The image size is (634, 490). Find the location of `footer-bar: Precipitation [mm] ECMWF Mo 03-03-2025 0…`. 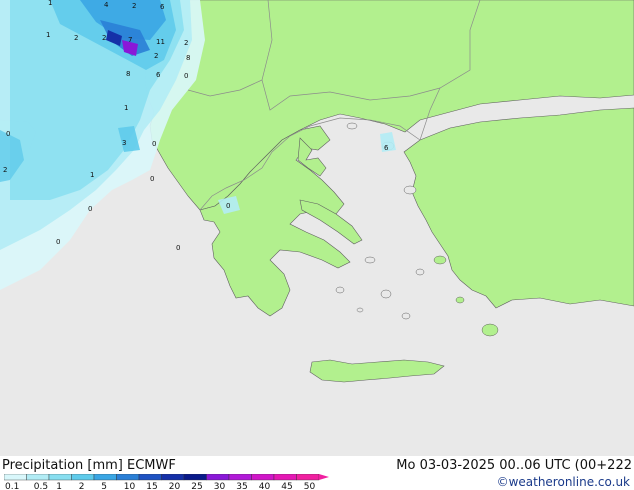

footer-bar: Precipitation [mm] ECMWF Mo 03-03-2025 0… is located at coordinates (317, 473).